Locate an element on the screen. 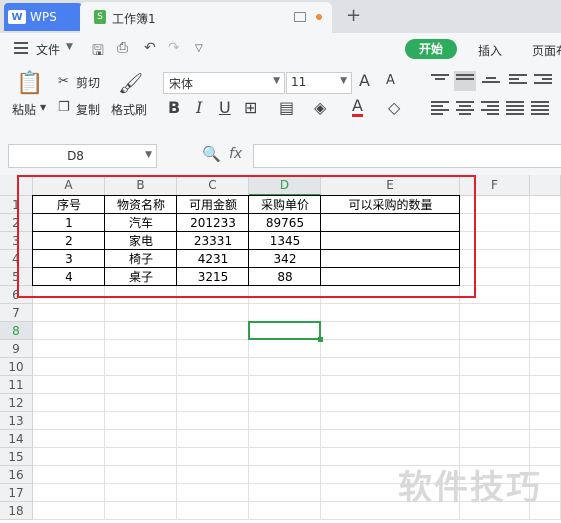  cell-style-icon: ▤ is located at coordinates (286, 107).